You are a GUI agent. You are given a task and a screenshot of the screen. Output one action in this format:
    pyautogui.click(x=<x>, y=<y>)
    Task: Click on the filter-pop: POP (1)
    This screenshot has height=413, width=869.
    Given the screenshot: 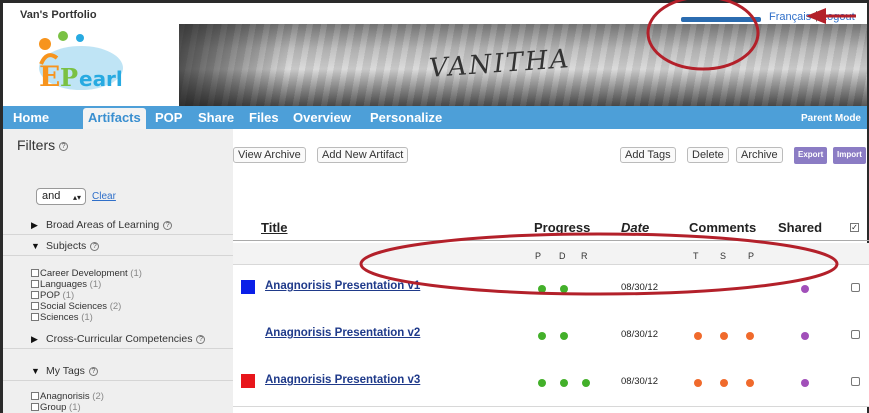 What is the action you would take?
    pyautogui.click(x=52, y=295)
    